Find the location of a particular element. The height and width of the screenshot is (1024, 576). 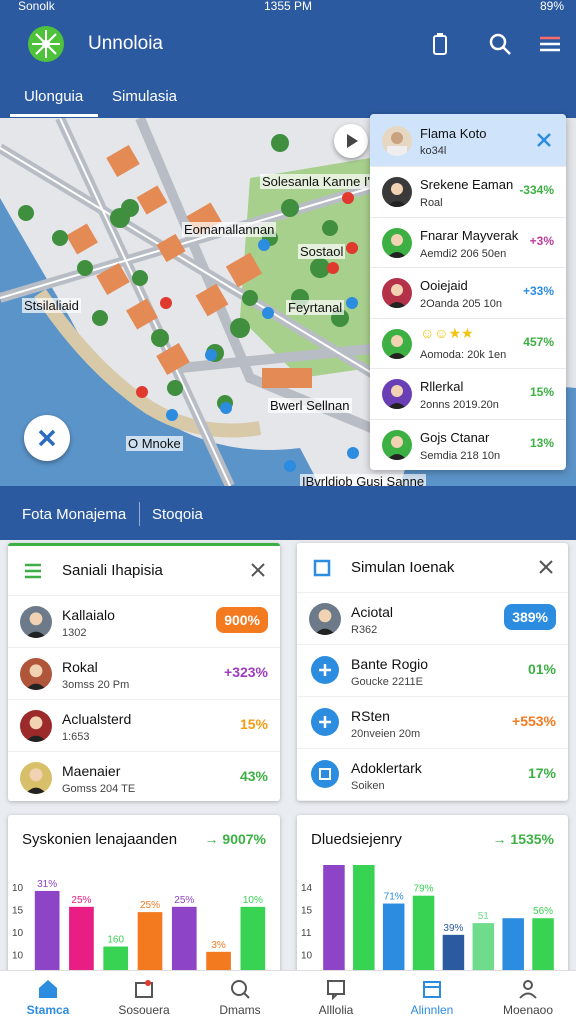

calendar-grid-icon is located at coordinates (432, 989).